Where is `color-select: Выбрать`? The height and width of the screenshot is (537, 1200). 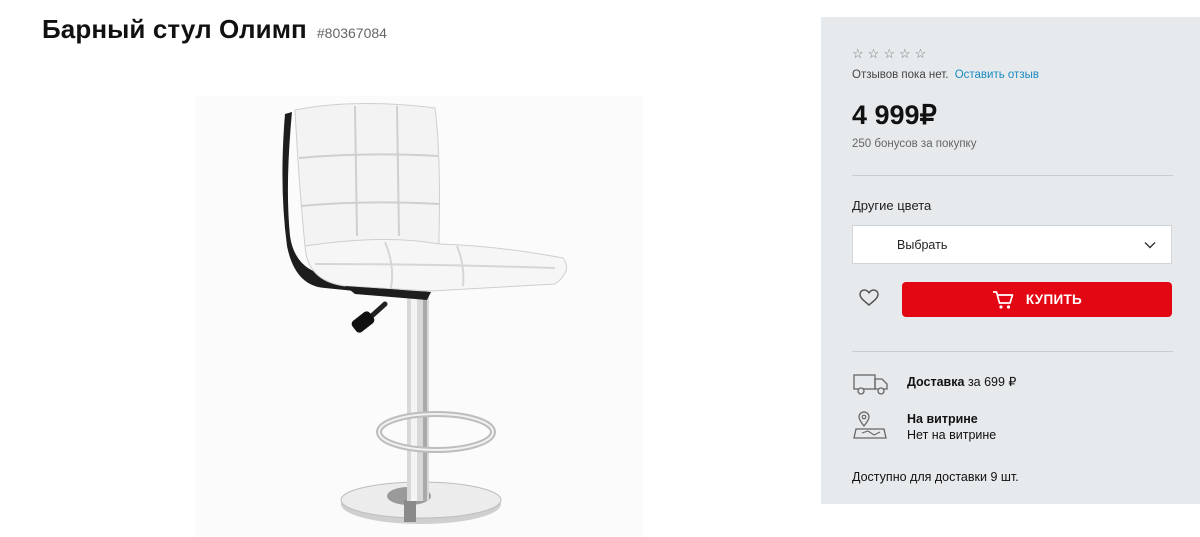
color-select: Выбрать is located at coordinates (1012, 244).